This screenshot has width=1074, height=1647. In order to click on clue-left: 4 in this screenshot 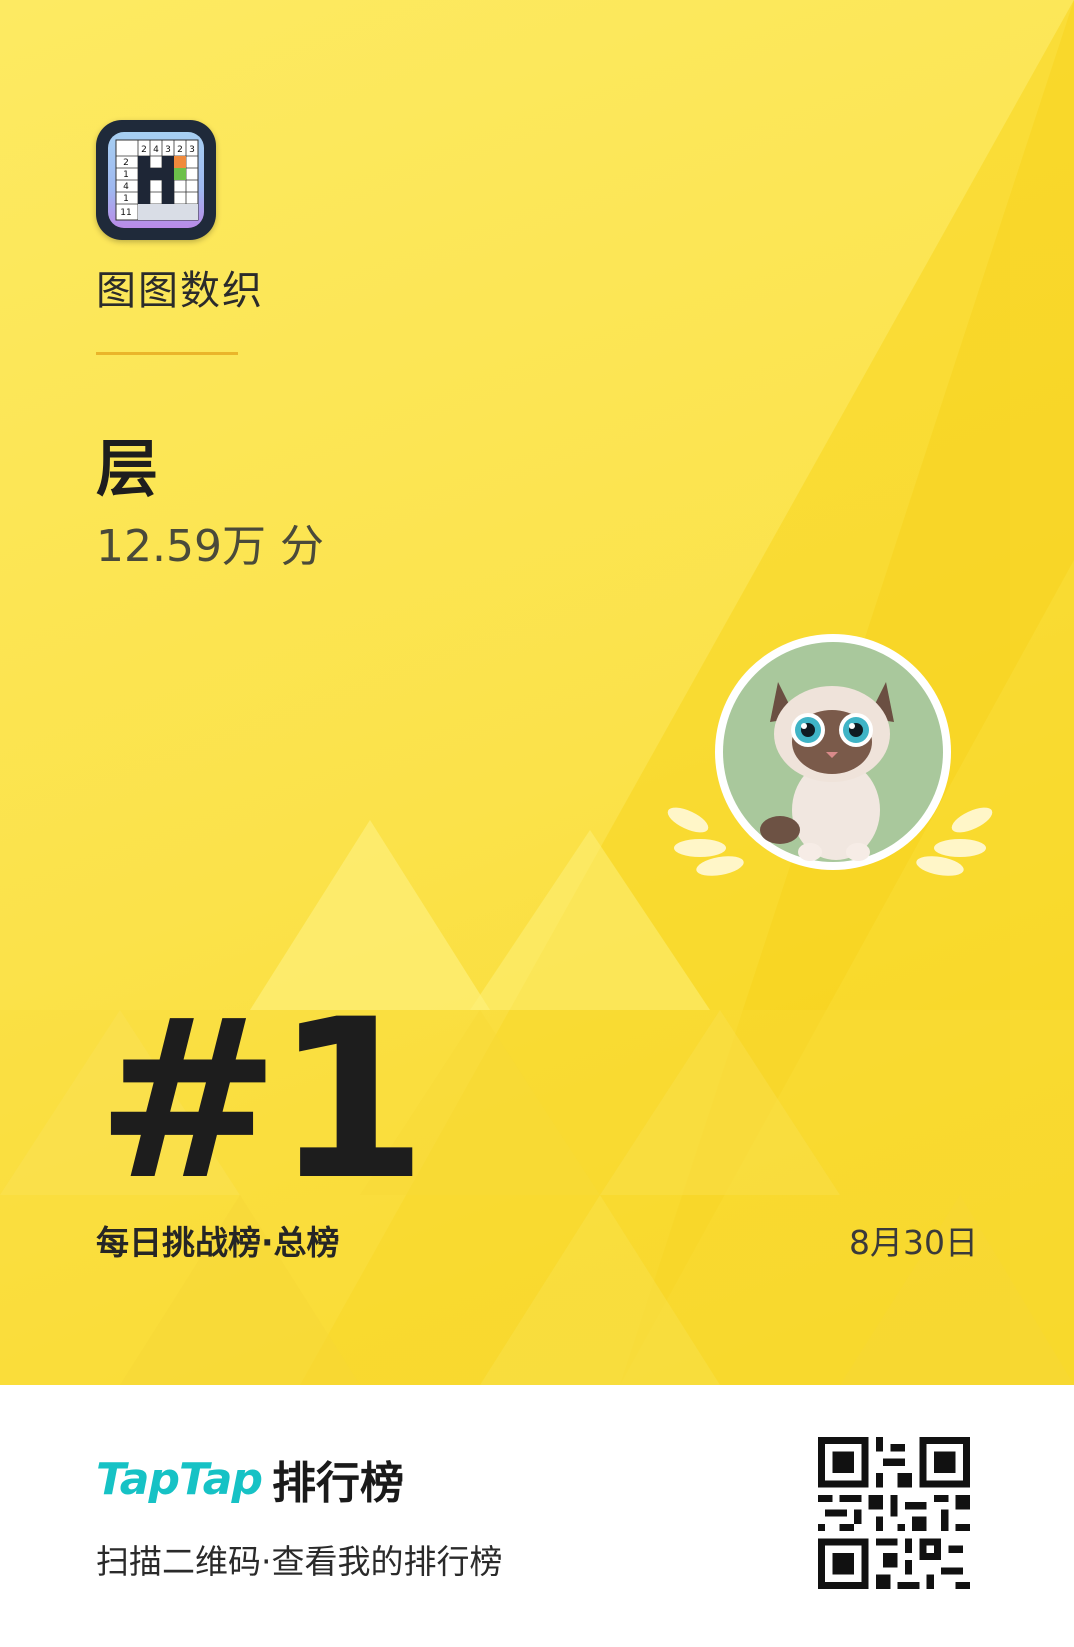, I will do `click(126, 187)`.